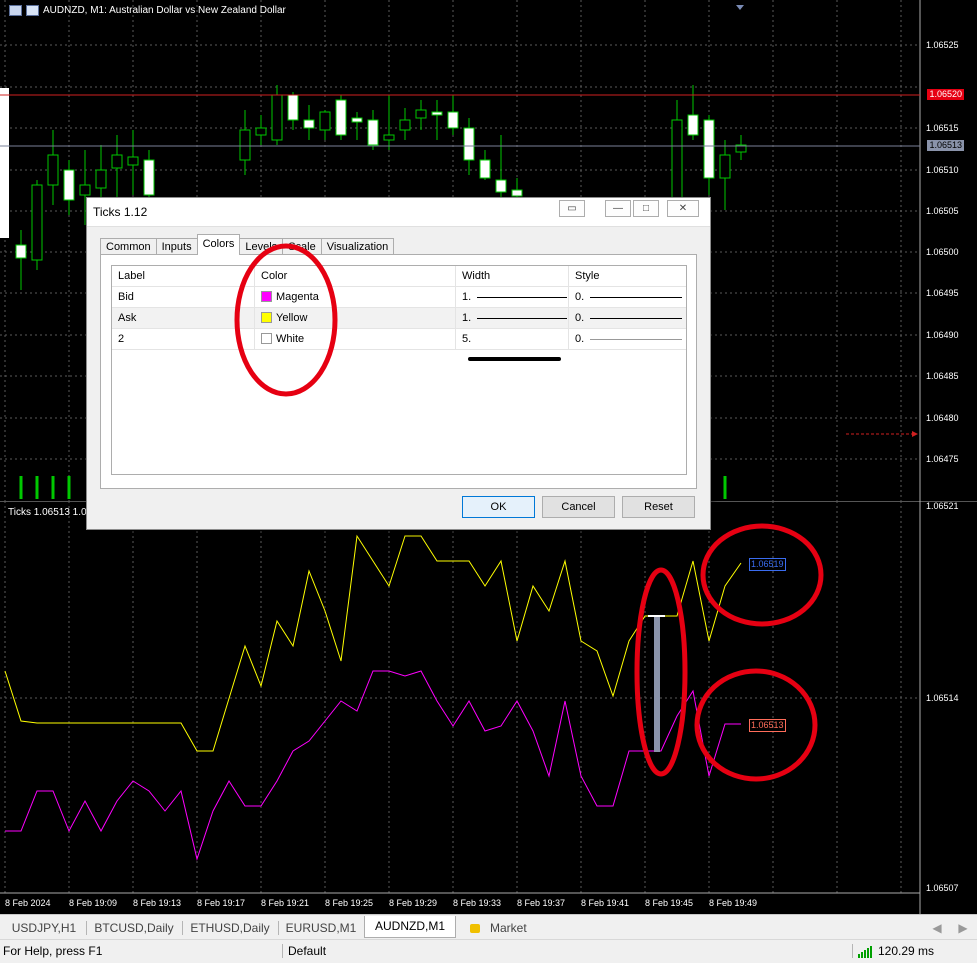  I want to click on grid-row-bid: Bid Magenta 1. 0., so click(399, 297).